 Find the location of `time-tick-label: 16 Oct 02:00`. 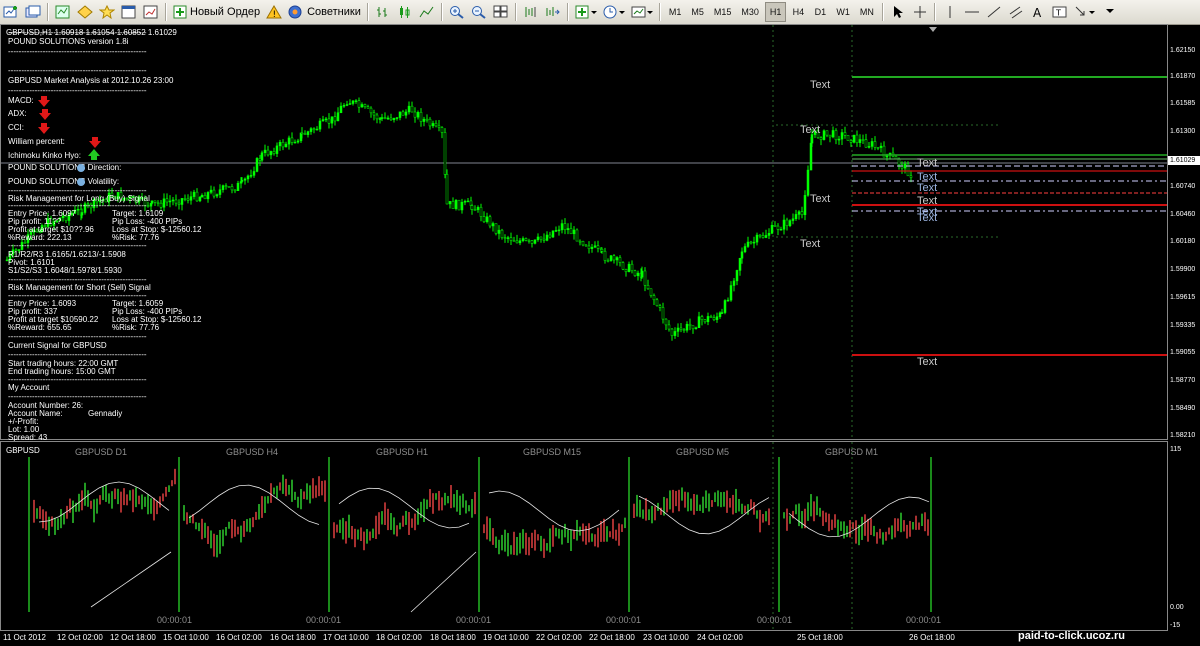

time-tick-label: 16 Oct 02:00 is located at coordinates (239, 637).